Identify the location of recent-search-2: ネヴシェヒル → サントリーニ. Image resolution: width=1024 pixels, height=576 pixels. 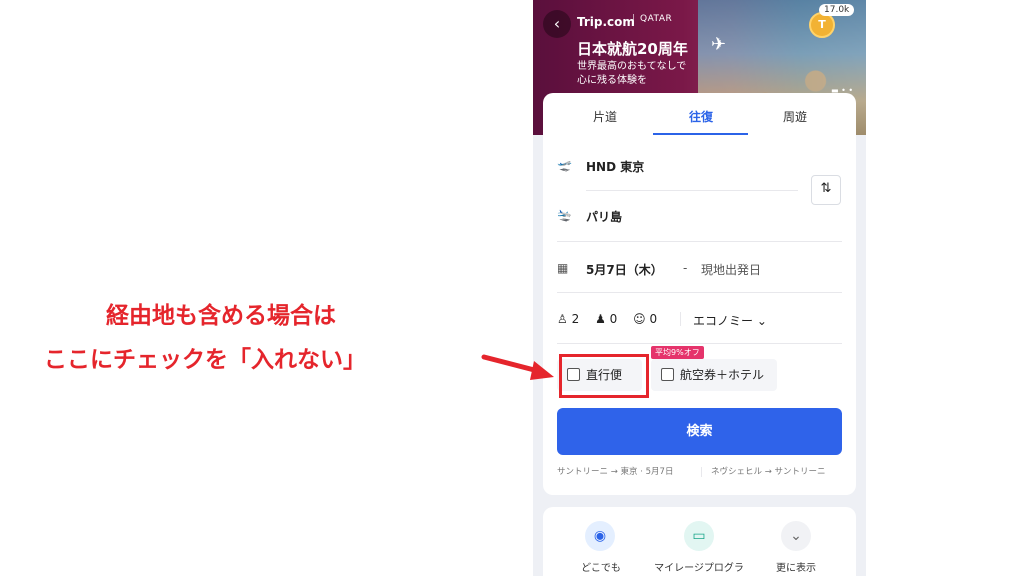
(768, 471).